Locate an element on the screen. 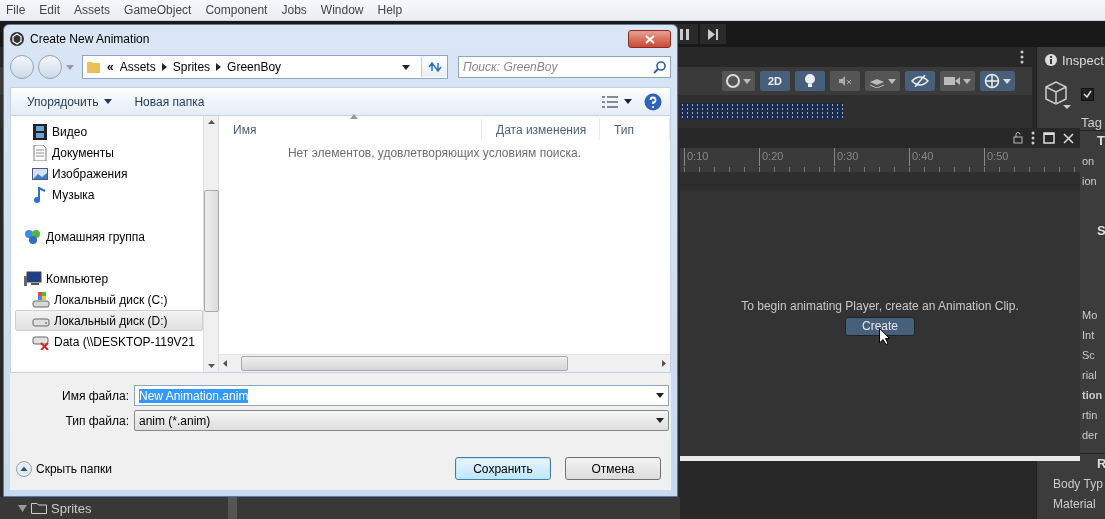 Image resolution: width=1105 pixels, height=519 pixels. time-label: 0:20 is located at coordinates (796, 157).